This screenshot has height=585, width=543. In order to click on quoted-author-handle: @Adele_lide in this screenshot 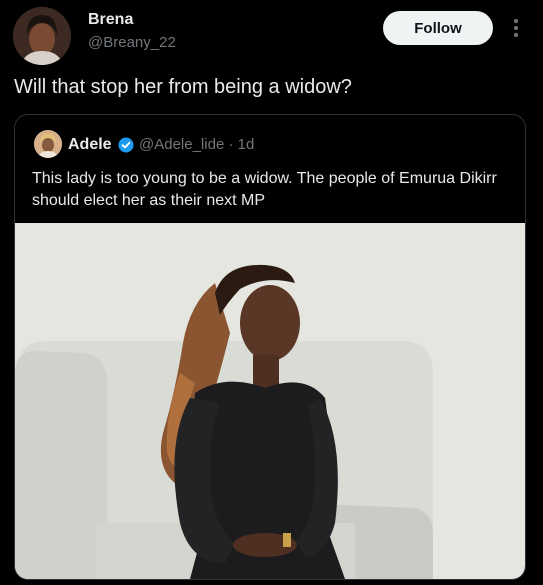, I will do `click(181, 144)`.